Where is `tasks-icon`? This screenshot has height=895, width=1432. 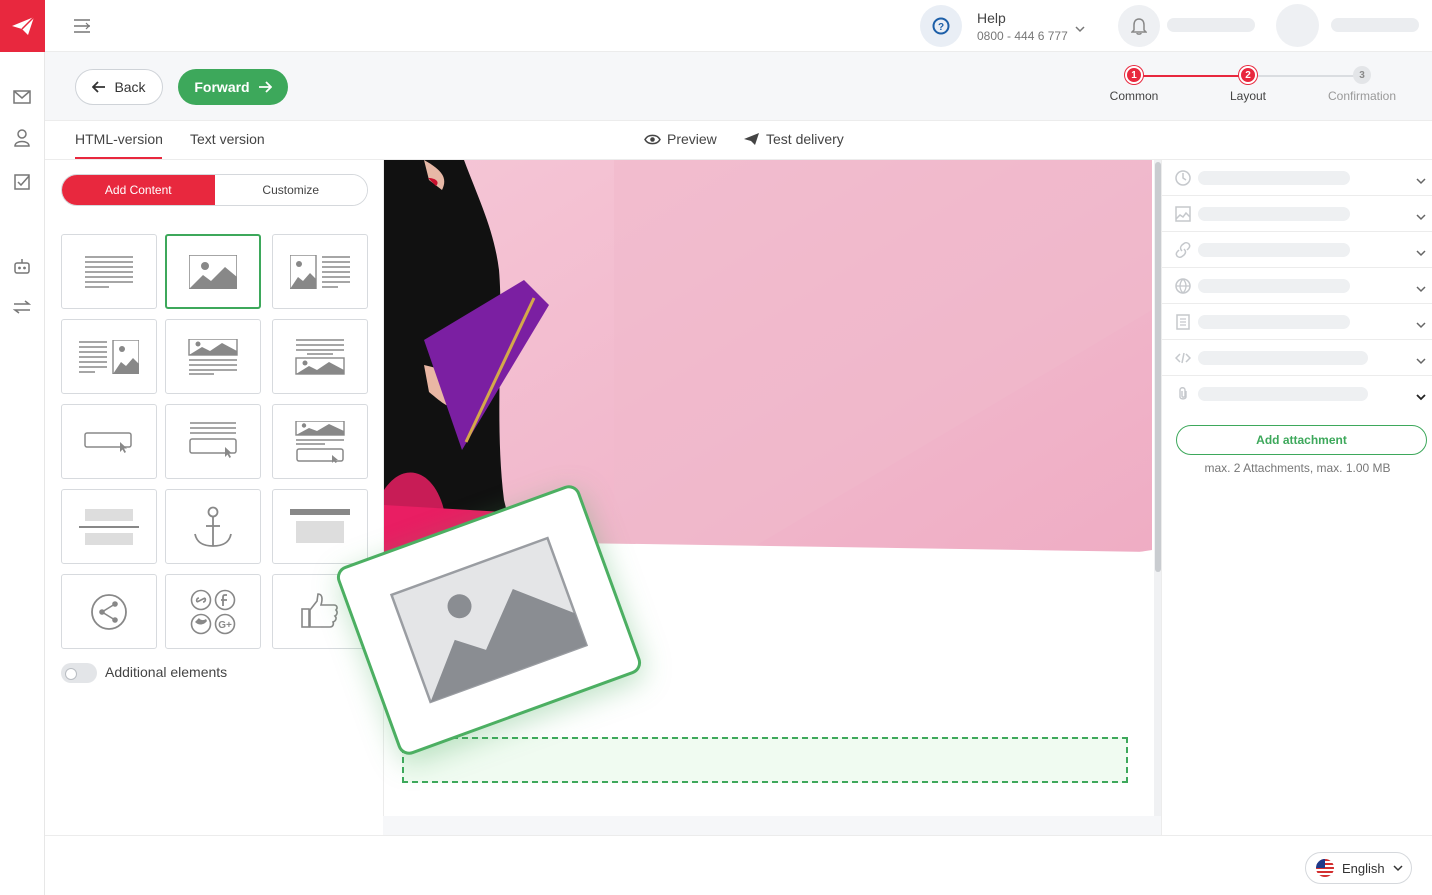
tasks-icon is located at coordinates (22, 182).